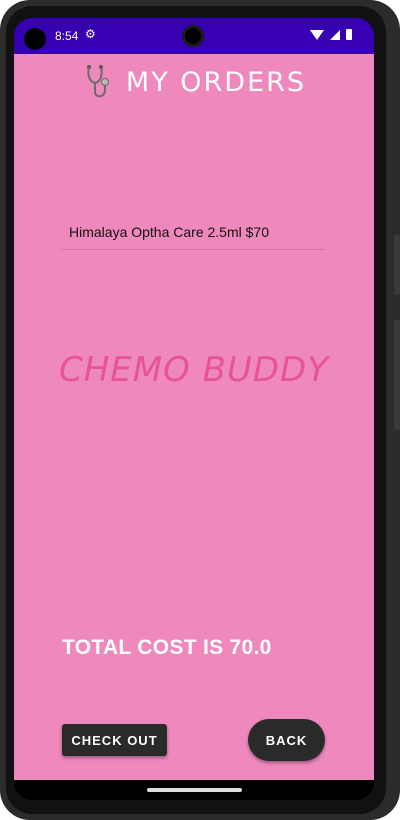 The image size is (400, 820). I want to click on status-icons, so click(331, 34).